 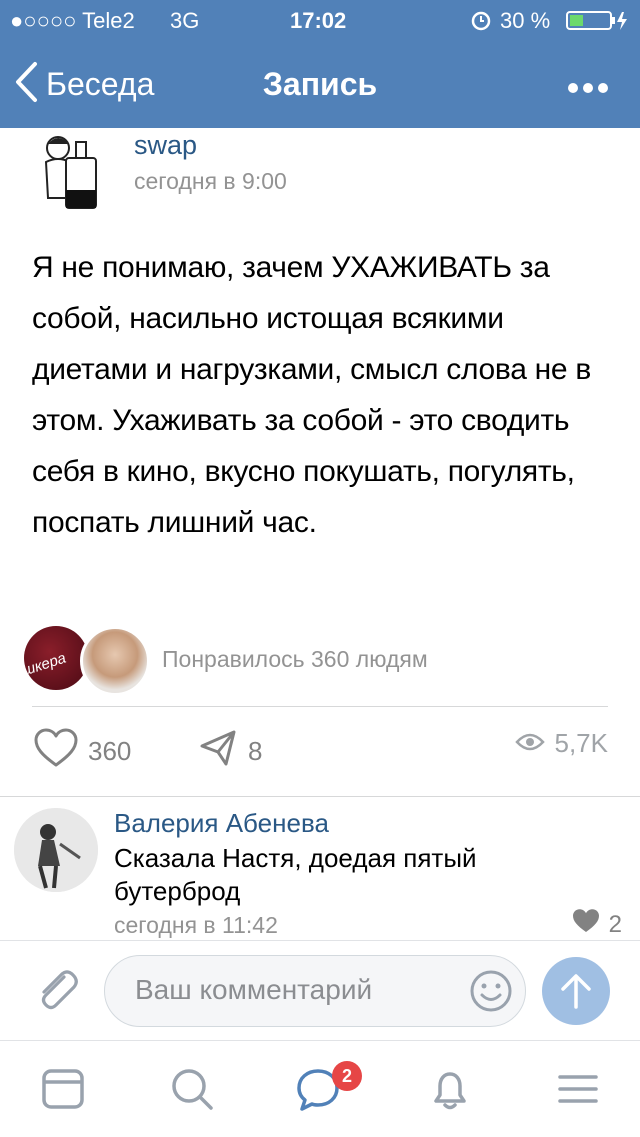 What do you see at coordinates (491, 993) in the screenshot?
I see `emoji-icon` at bounding box center [491, 993].